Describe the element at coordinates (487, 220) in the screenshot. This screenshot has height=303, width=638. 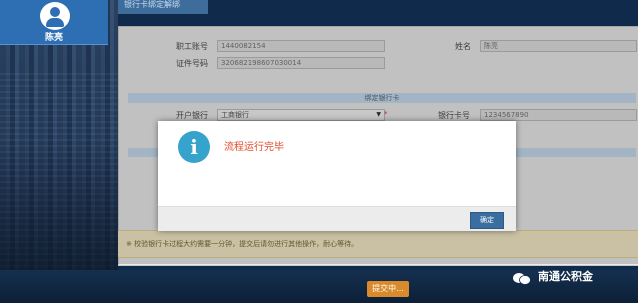
I see `ok-button: 确定` at that location.